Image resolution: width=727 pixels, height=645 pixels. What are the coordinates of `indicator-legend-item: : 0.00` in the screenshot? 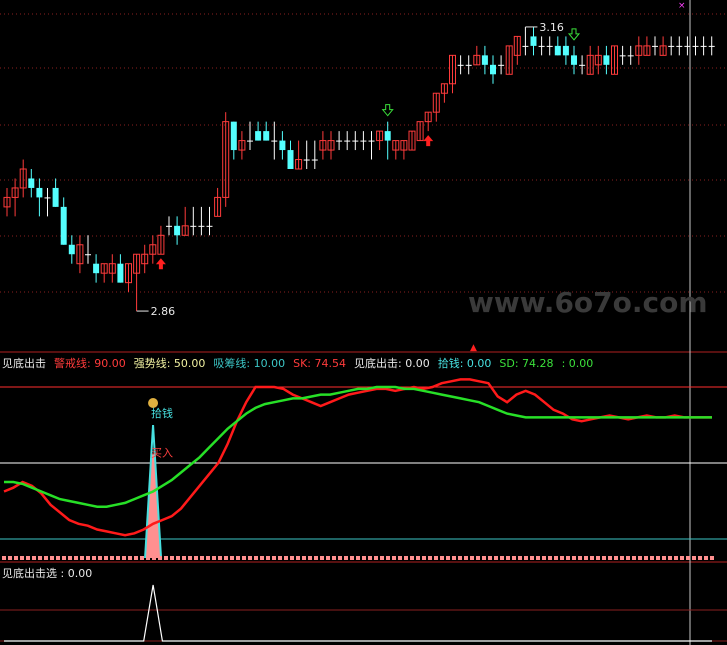 It's located at (578, 363).